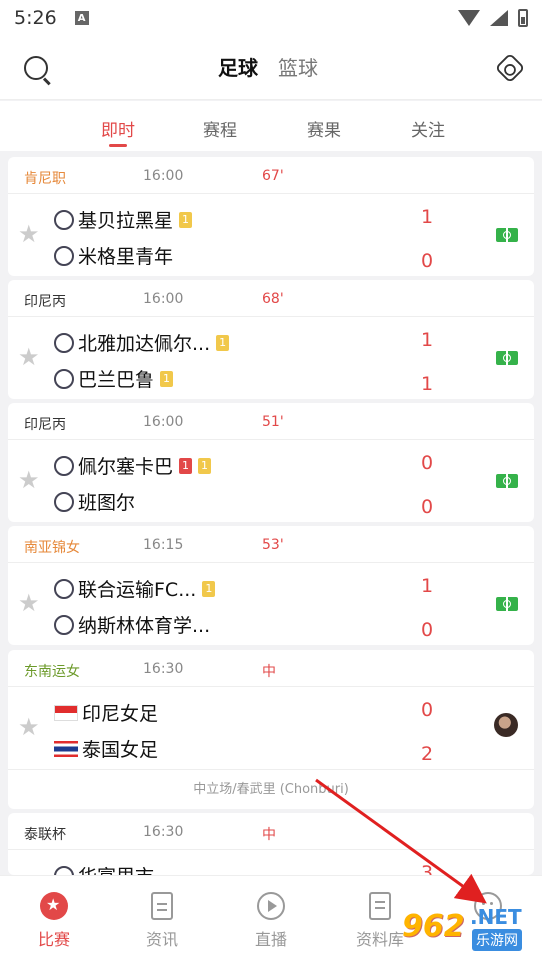  What do you see at coordinates (126, 257) in the screenshot?
I see `away-team-name: 米格里青年` at bounding box center [126, 257].